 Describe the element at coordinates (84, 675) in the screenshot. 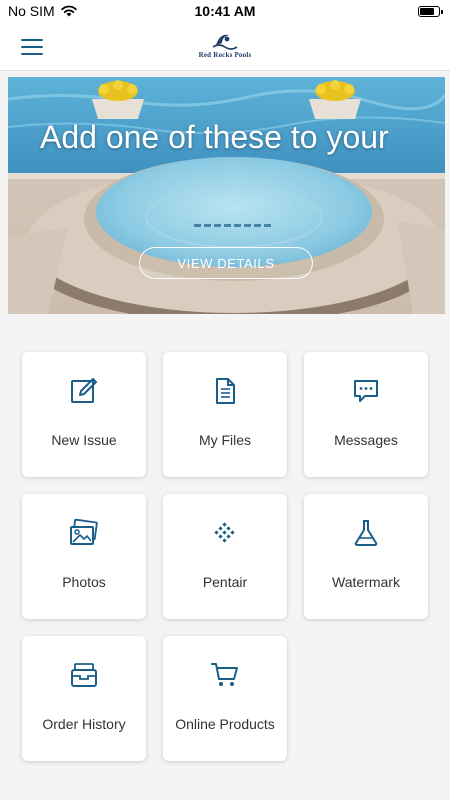

I see `archive-box-icon` at that location.